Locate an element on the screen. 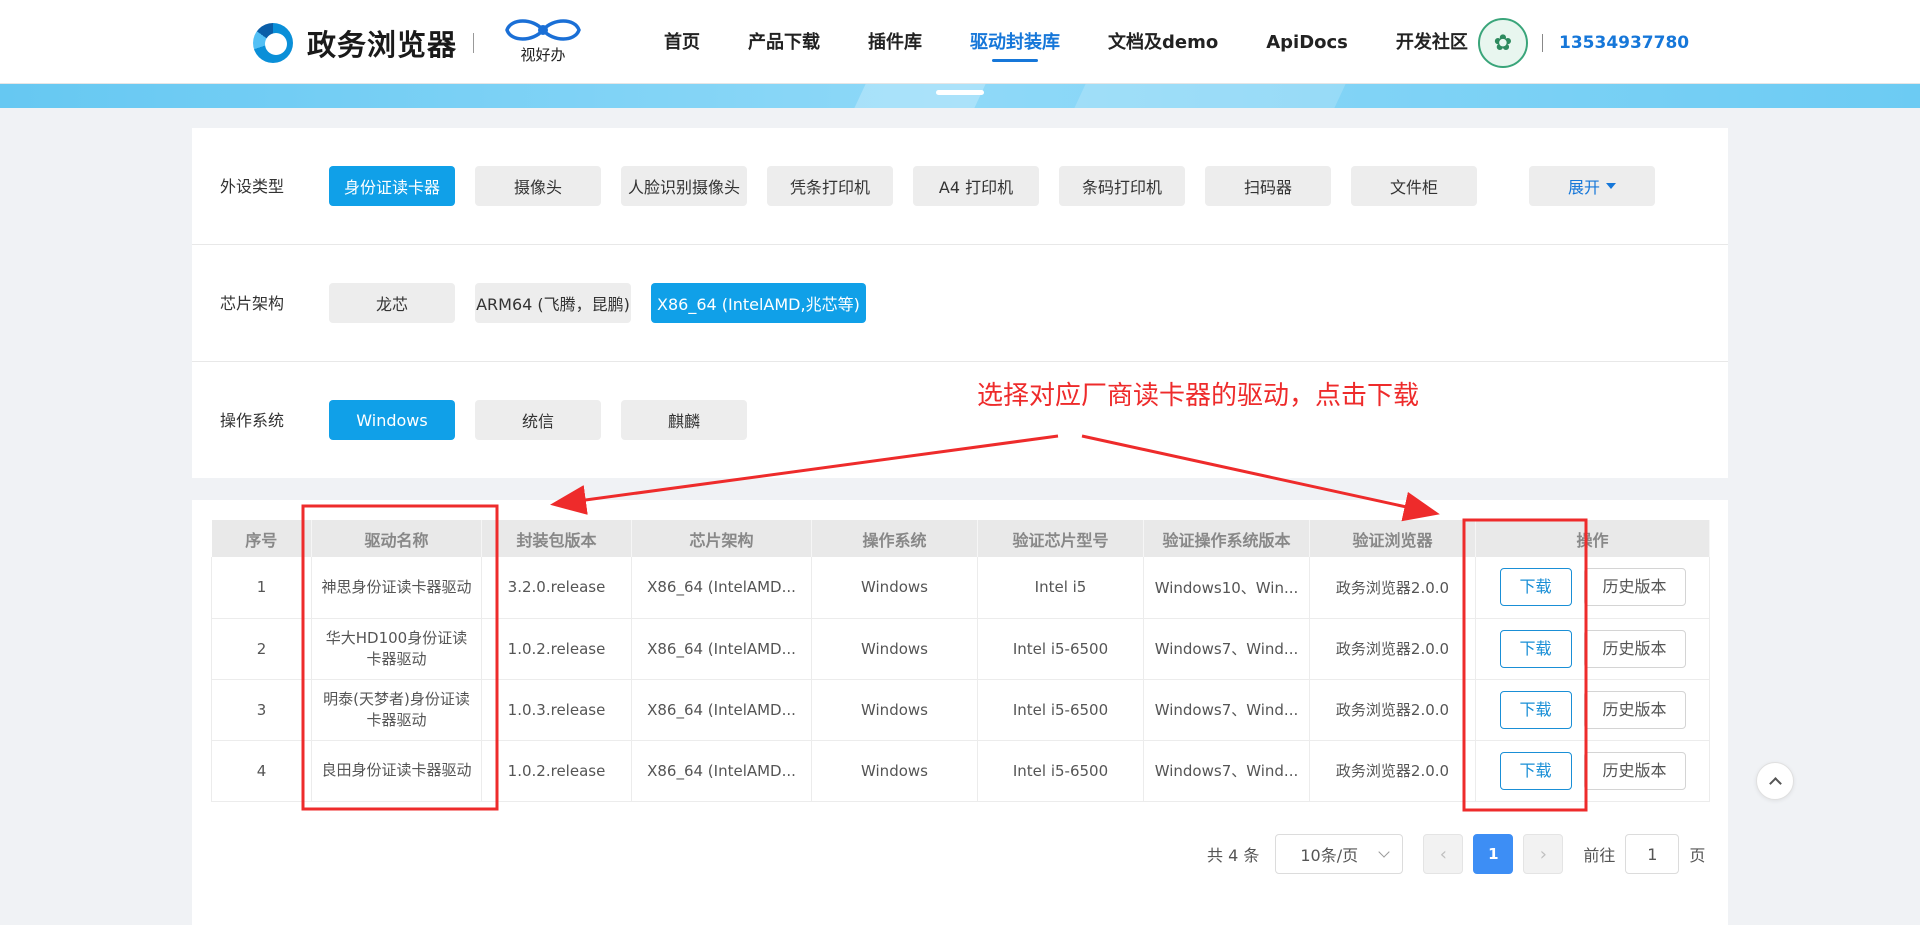  pagination-total: 共 4 条 is located at coordinates (1233, 855).